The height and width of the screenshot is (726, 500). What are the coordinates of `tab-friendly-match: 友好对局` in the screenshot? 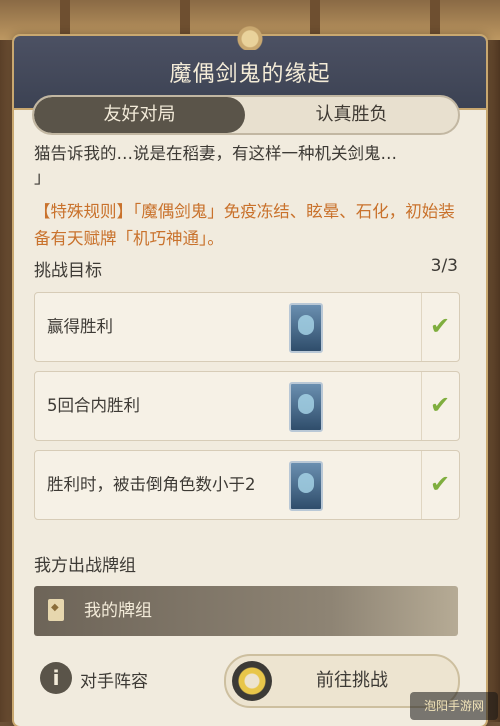 It's located at (139, 115).